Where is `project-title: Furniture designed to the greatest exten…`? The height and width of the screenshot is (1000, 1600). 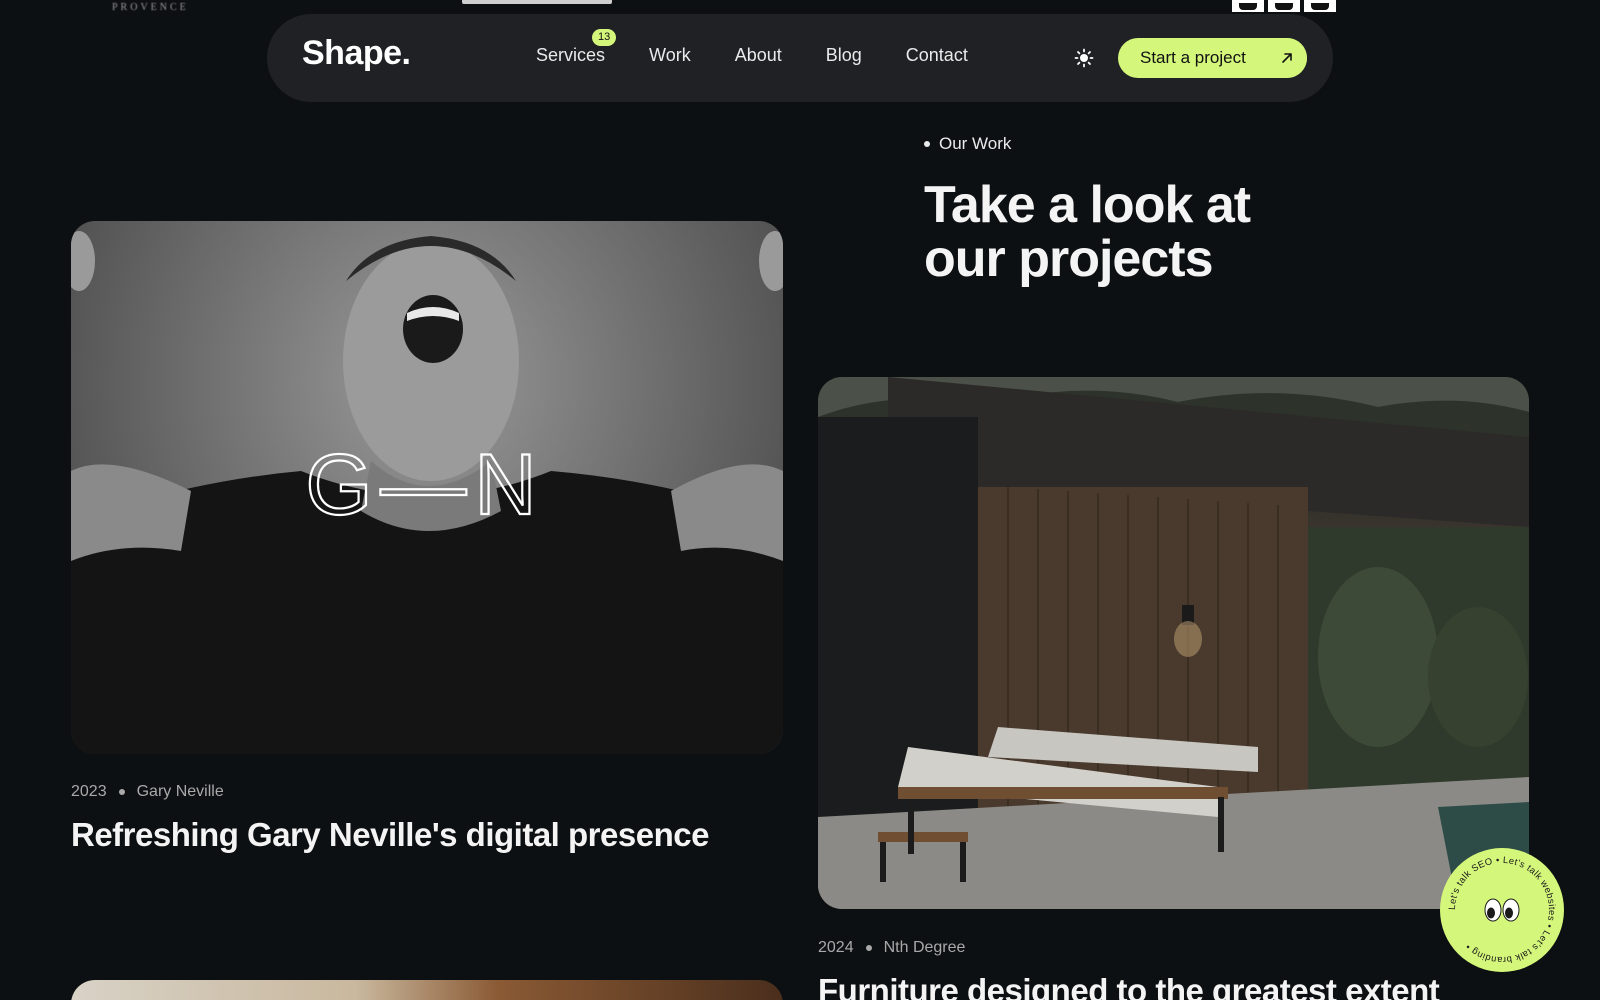
project-title: Furniture designed to the greatest exten… is located at coordinates (1129, 986).